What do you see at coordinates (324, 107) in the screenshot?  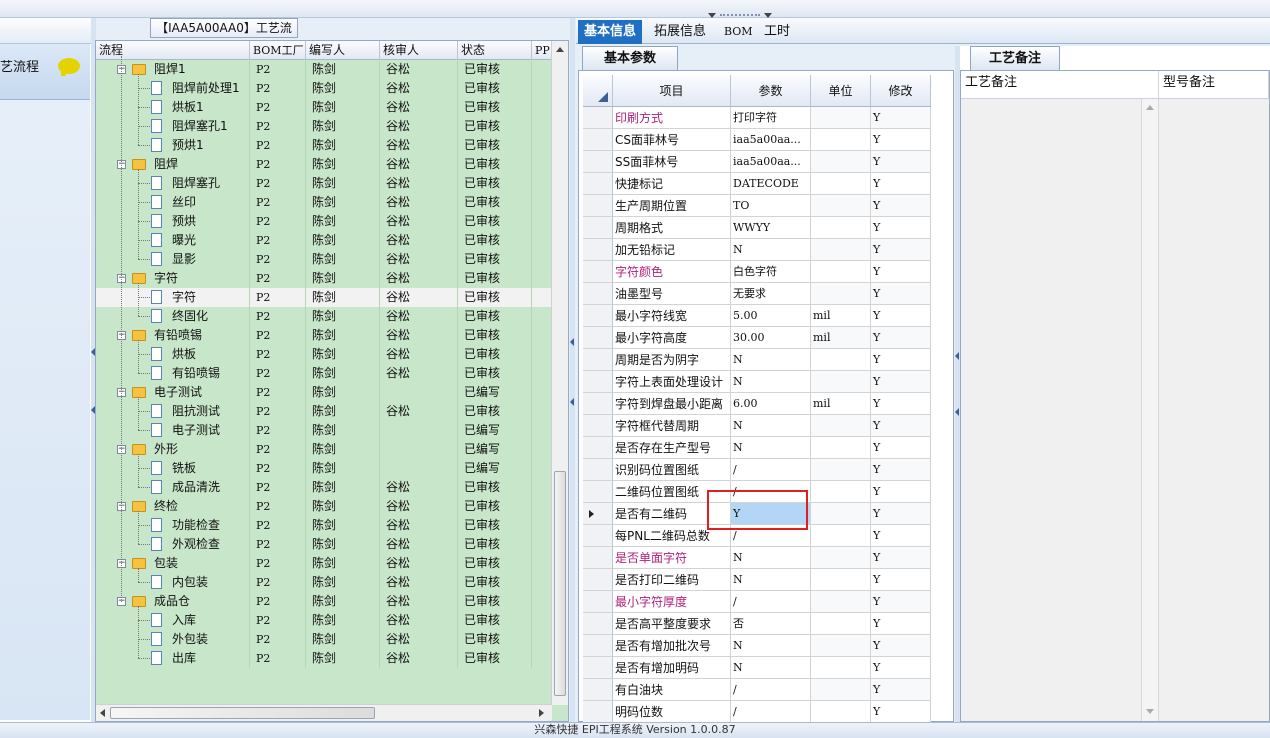 I see `tree-row: 烘板1 P2 陈剑 谷松 已审核` at bounding box center [324, 107].